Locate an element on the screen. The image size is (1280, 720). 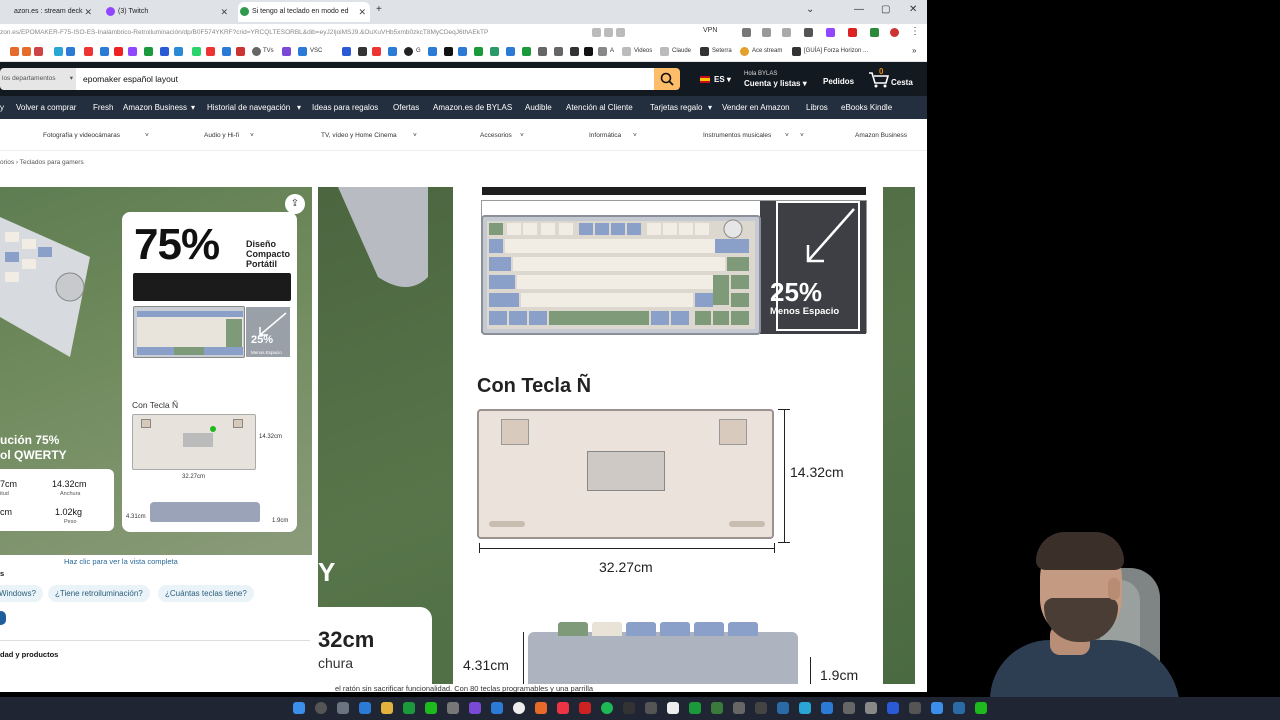
more-bookmarks-icon: » is located at coordinates (914, 50).